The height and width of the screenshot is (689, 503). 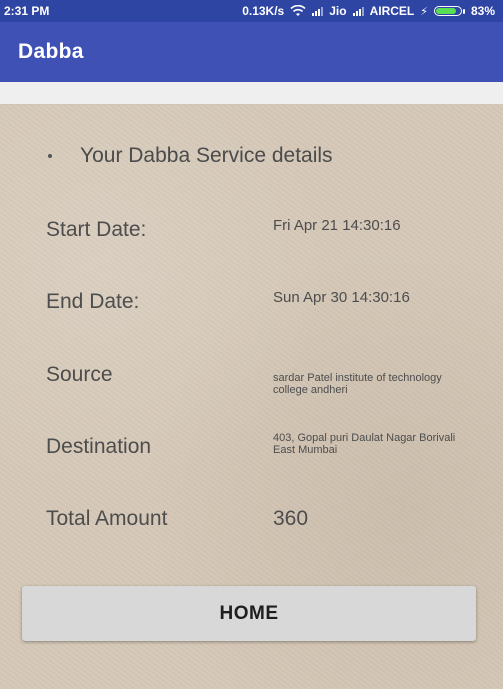 I want to click on start-date-label: Start Date:, so click(x=96, y=229).